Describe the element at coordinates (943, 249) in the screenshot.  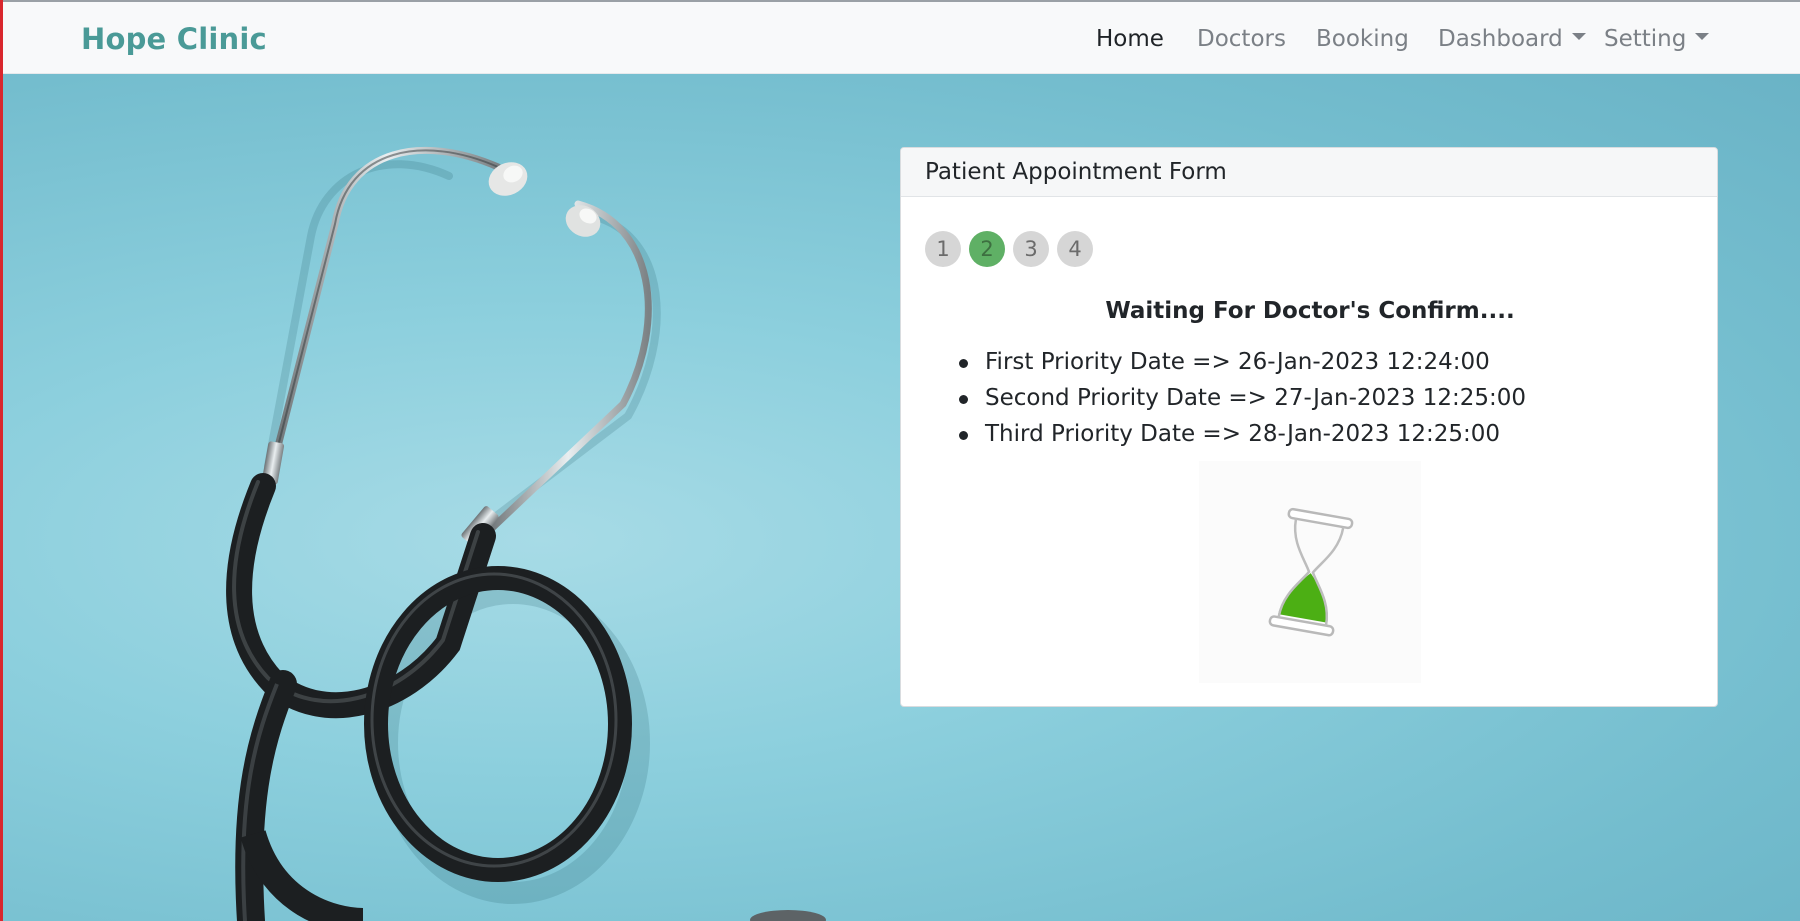
I see `step-1: 1` at that location.